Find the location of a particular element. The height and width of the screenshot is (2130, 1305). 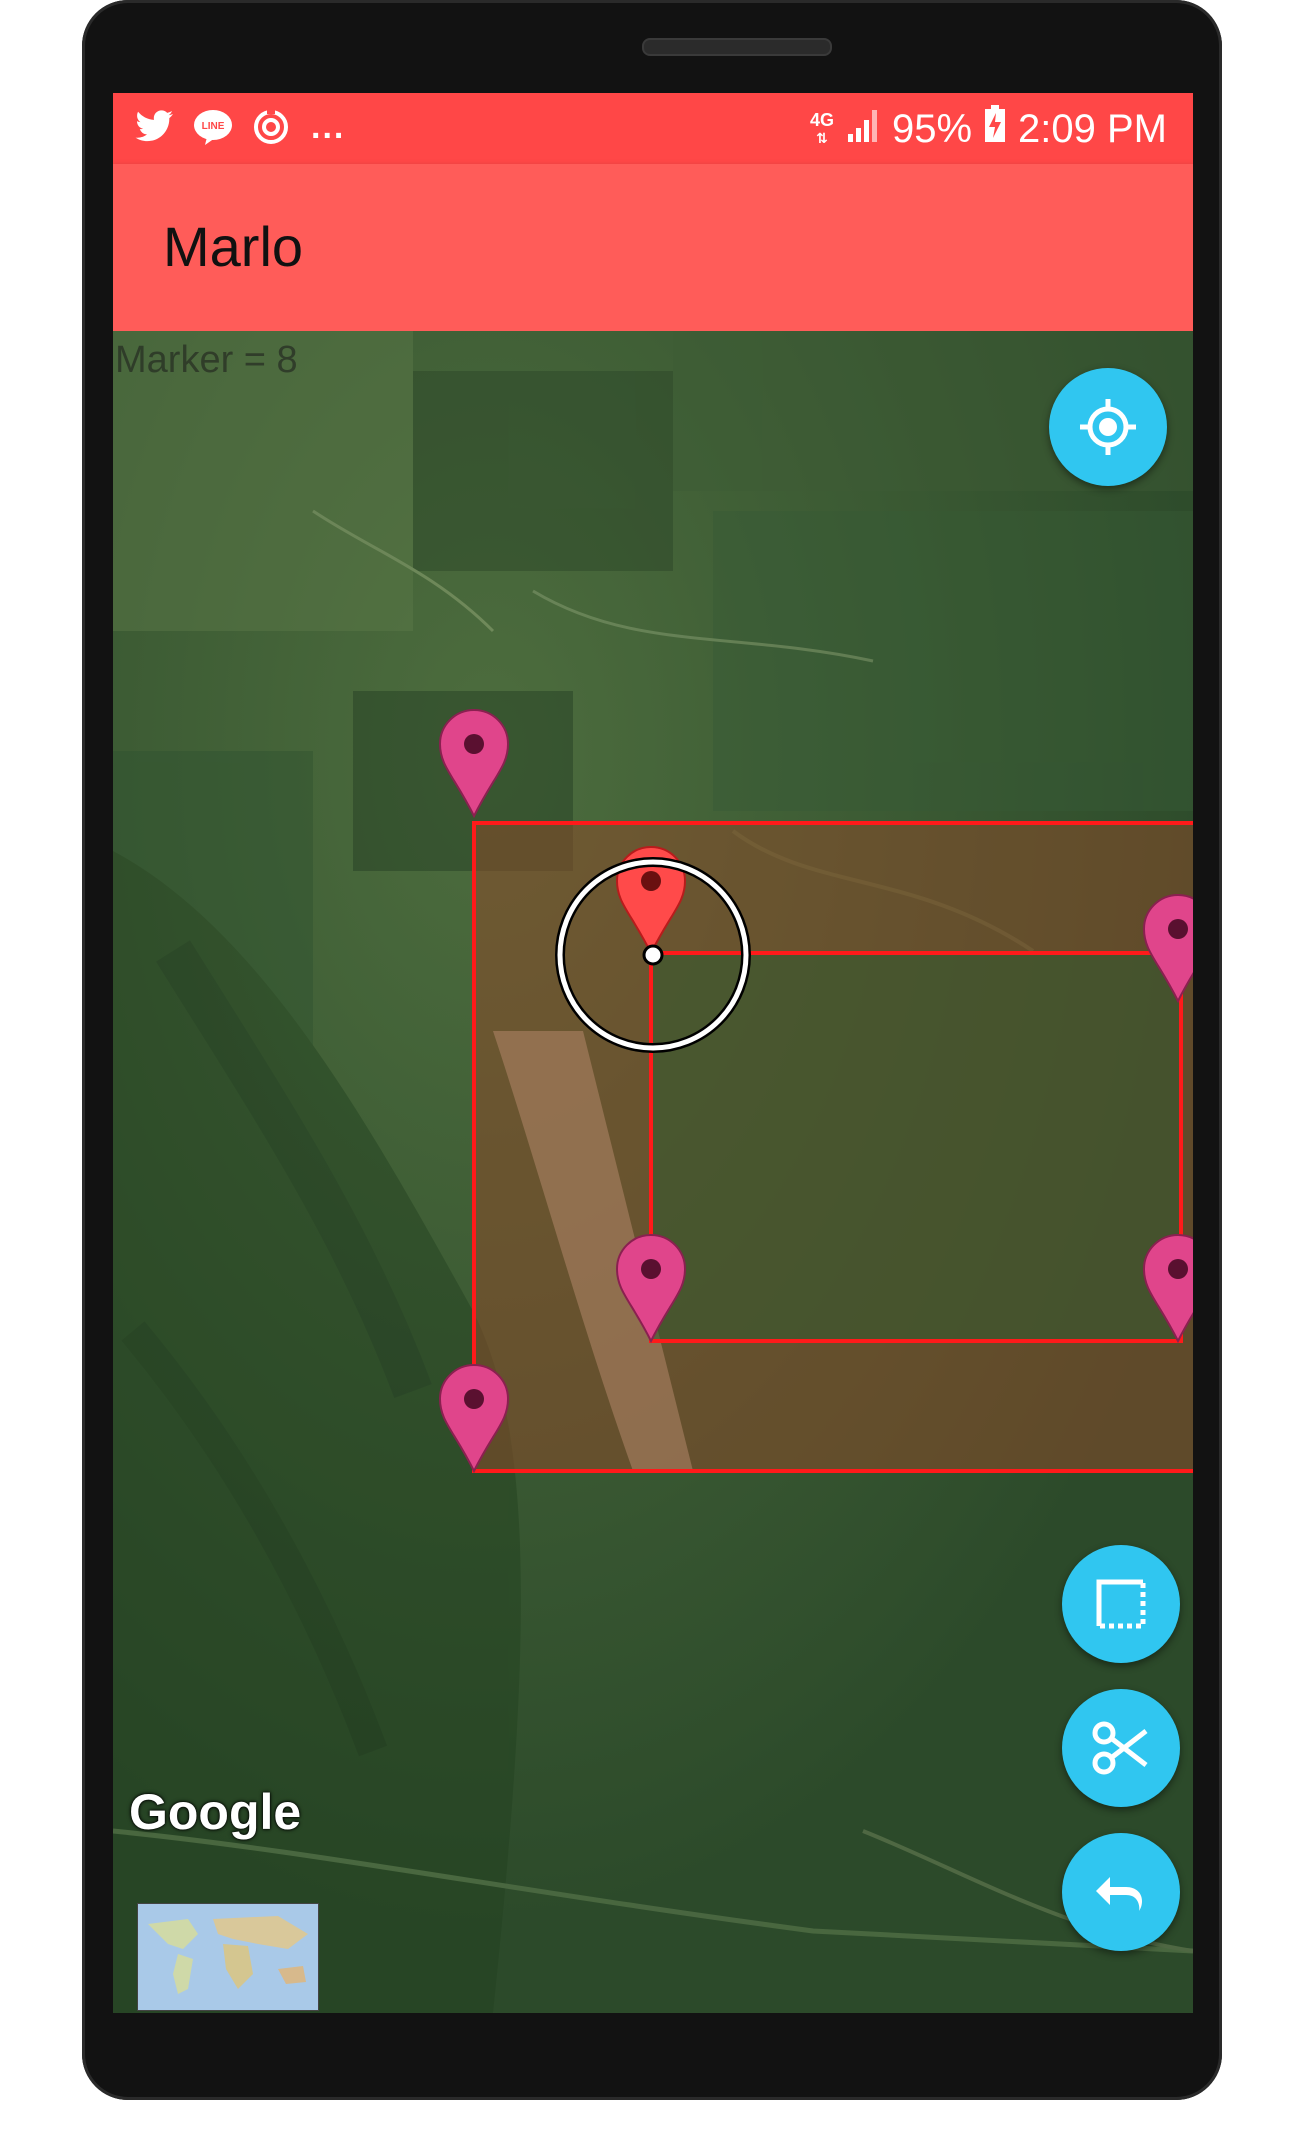

clock: 2:09 PM is located at coordinates (1092, 128).